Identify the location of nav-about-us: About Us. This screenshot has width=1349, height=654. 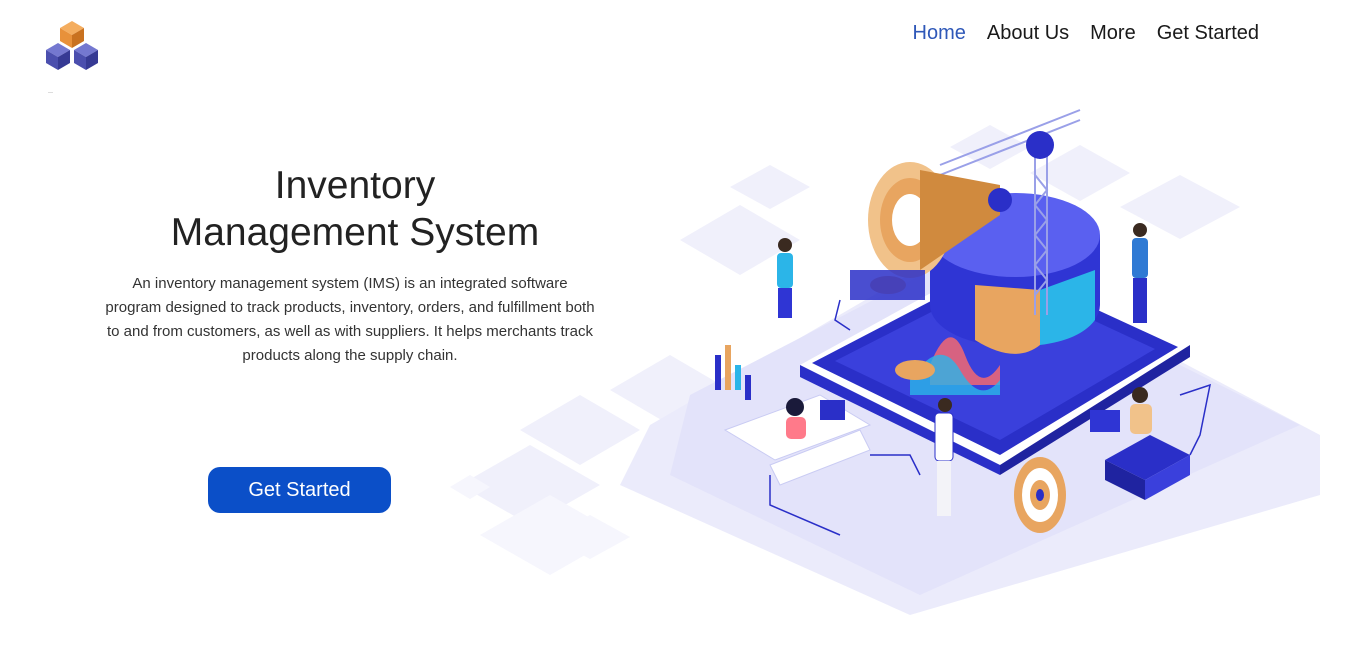
(1028, 33).